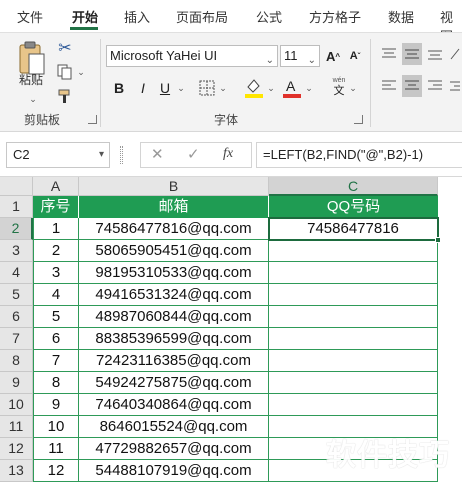 This screenshot has width=462, height=483. What do you see at coordinates (353, 207) in the screenshot?
I see `header-cell-qq: QQ号码` at bounding box center [353, 207].